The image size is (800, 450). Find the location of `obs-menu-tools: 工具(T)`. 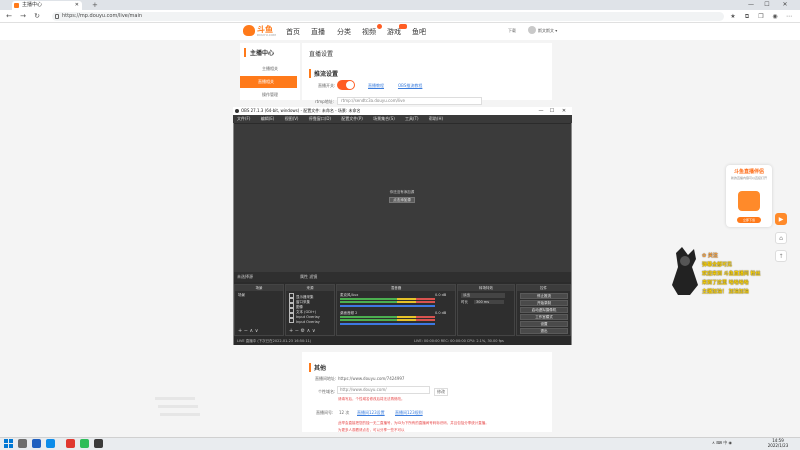

obs-menu-tools: 工具(T) is located at coordinates (412, 118).